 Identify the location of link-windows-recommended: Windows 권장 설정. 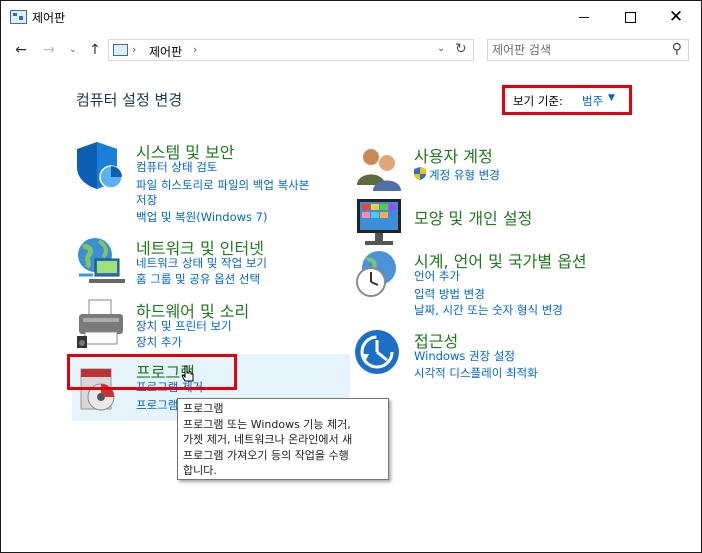
(464, 356).